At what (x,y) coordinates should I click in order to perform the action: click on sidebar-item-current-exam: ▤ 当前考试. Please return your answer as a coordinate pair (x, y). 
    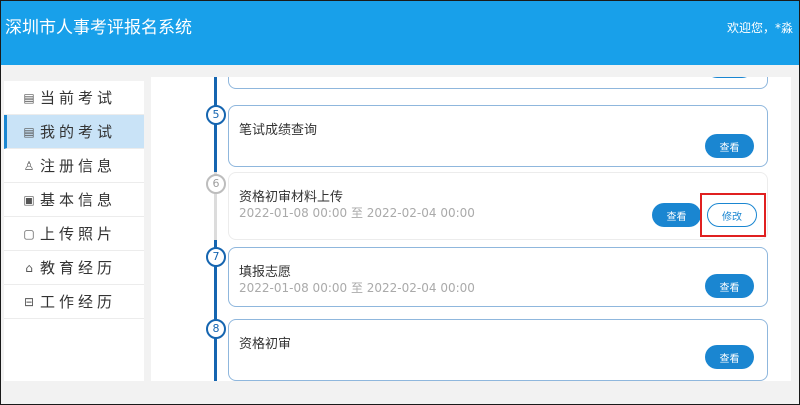
    Looking at the image, I should click on (74, 98).